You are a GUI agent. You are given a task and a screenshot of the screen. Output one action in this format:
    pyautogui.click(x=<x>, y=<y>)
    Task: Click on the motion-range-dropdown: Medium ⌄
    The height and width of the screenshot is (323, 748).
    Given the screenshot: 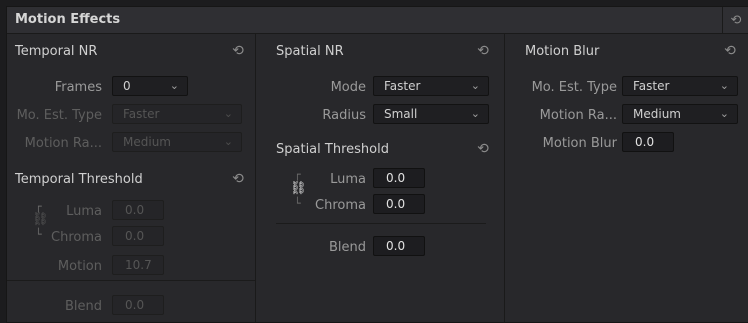 What is the action you would take?
    pyautogui.click(x=177, y=142)
    